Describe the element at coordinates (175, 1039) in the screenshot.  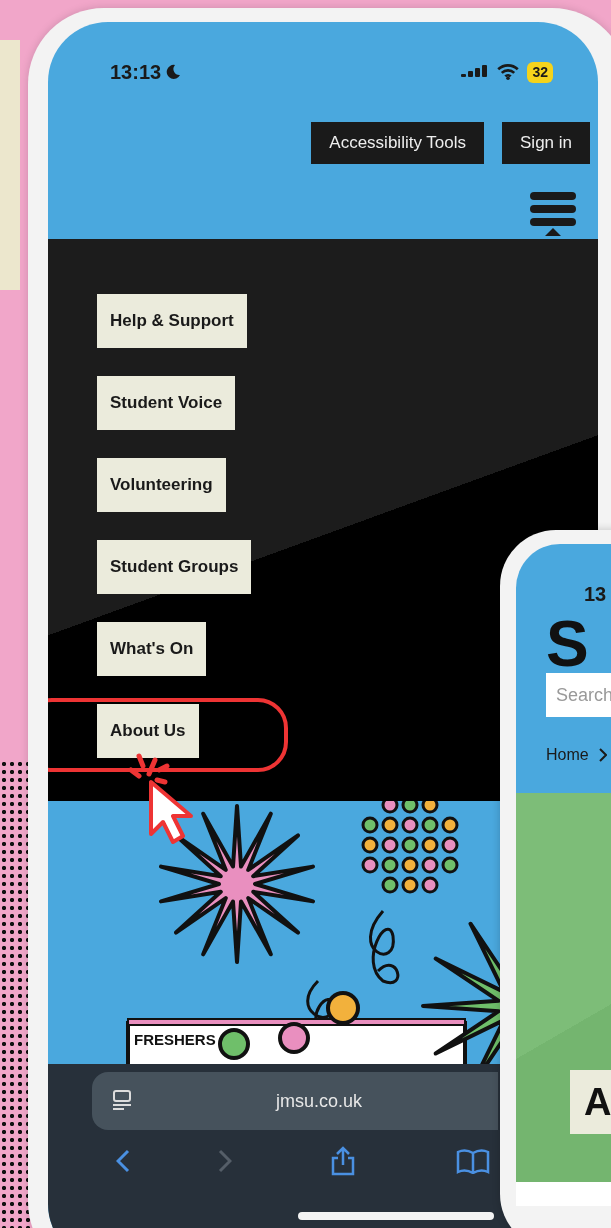
I see `banner-text: FRESHERS` at that location.